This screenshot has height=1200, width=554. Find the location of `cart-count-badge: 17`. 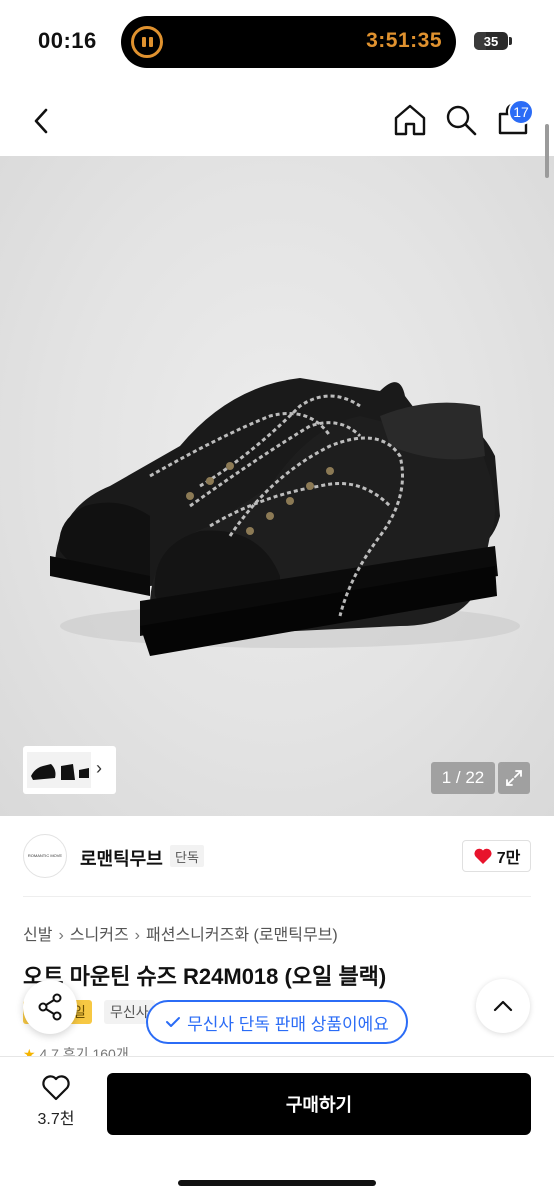

cart-count-badge: 17 is located at coordinates (521, 112).